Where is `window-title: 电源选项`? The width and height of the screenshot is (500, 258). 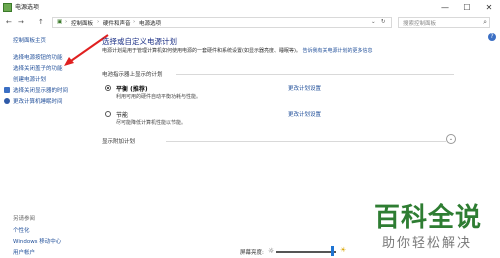 window-title: 电源选项 is located at coordinates (27, 7).